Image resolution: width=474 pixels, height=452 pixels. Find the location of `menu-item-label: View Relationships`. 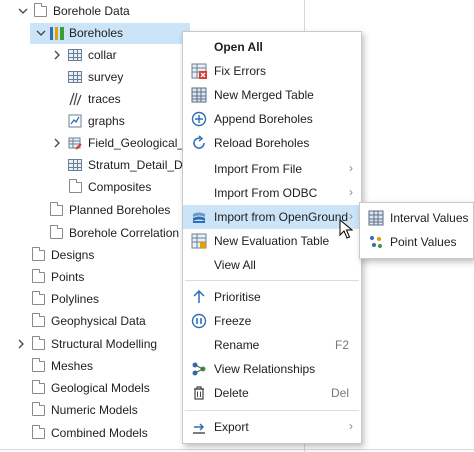

menu-item-label: View Relationships is located at coordinates (265, 369).